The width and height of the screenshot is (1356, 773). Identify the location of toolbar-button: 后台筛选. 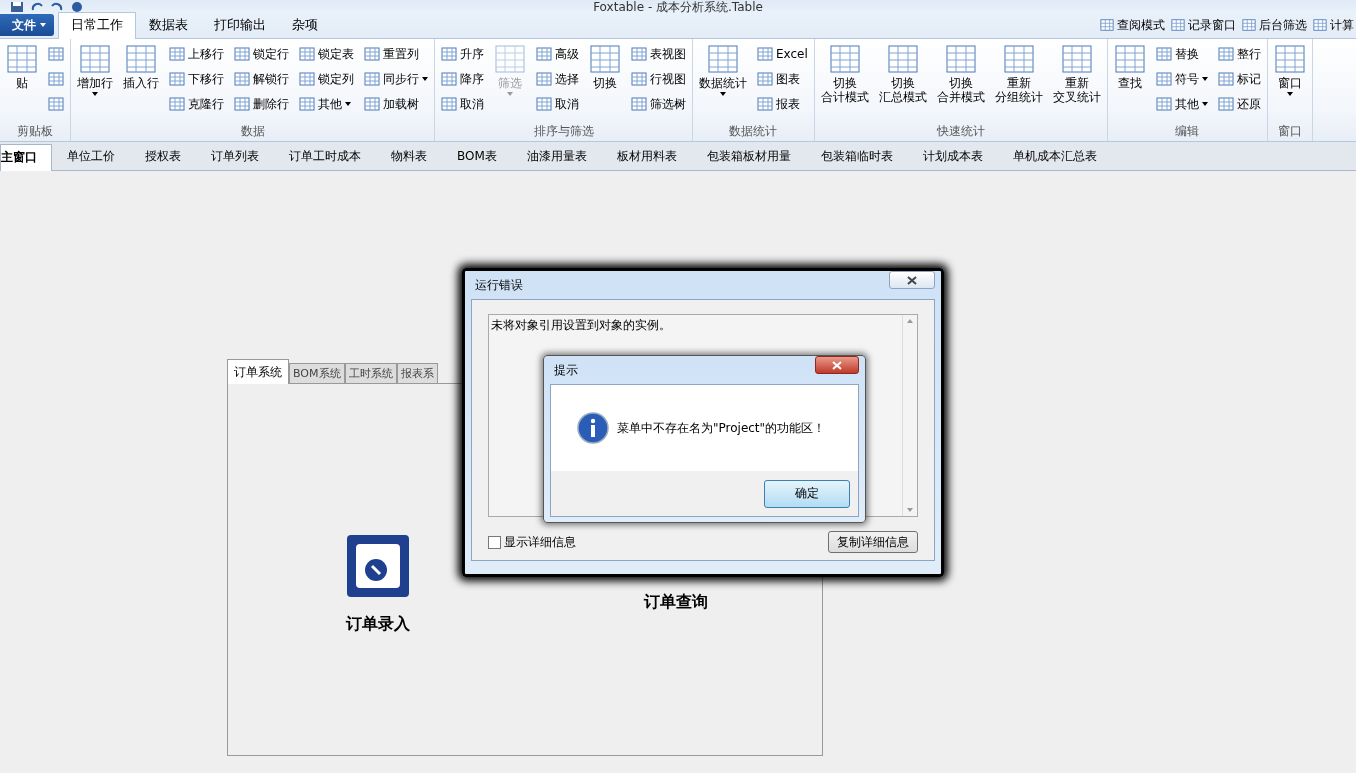
(1274, 25).